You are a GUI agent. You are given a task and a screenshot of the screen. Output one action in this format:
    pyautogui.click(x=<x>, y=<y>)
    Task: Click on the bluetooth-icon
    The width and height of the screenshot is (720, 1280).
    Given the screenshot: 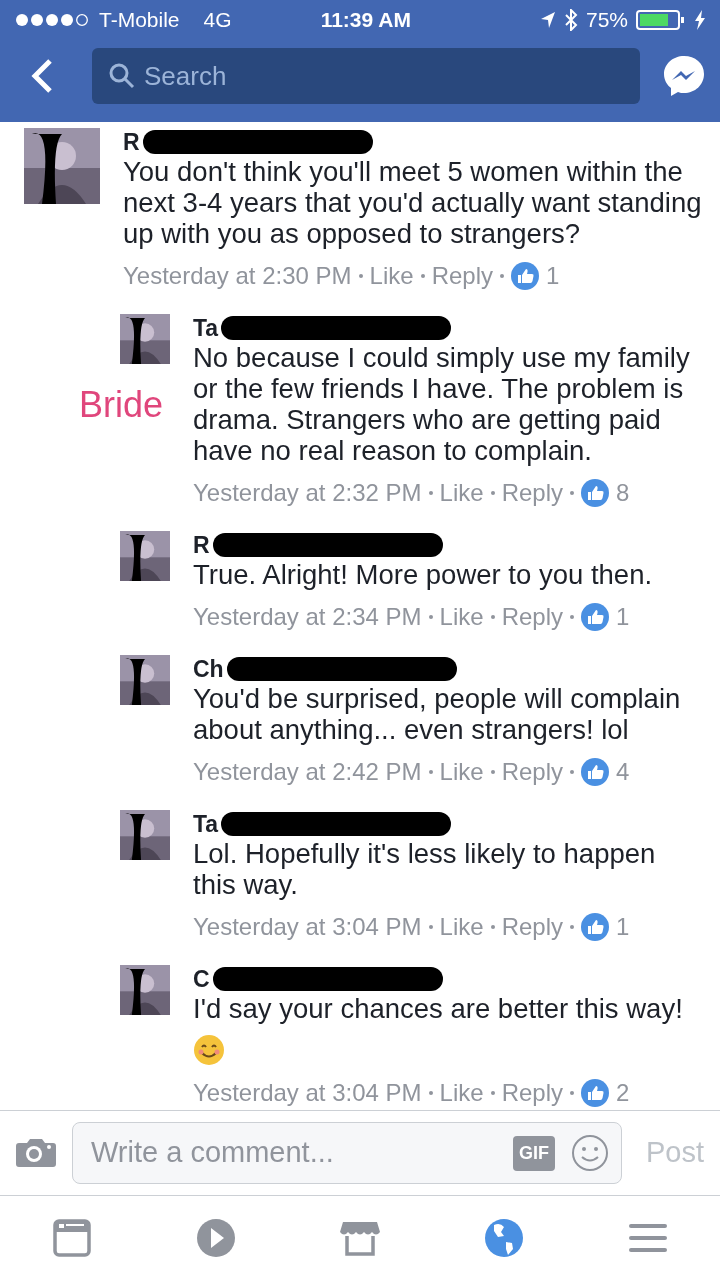 What is the action you would take?
    pyautogui.click(x=570, y=20)
    